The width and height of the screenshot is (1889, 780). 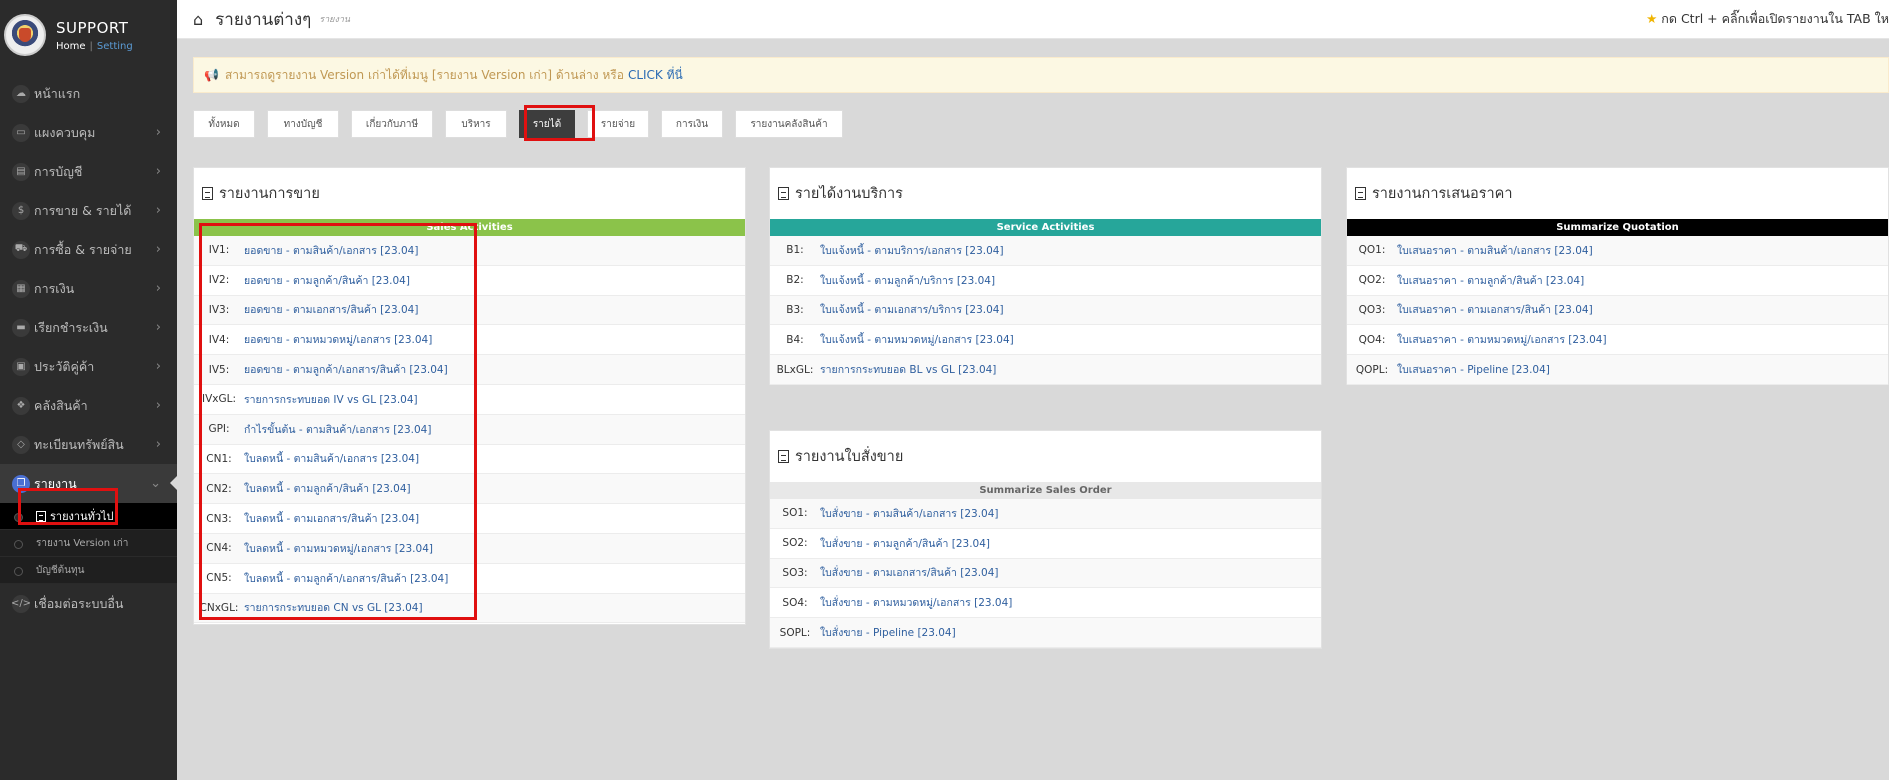 I want to click on sidebar-item-home: ☁ หน้าแรก, so click(x=88, y=93).